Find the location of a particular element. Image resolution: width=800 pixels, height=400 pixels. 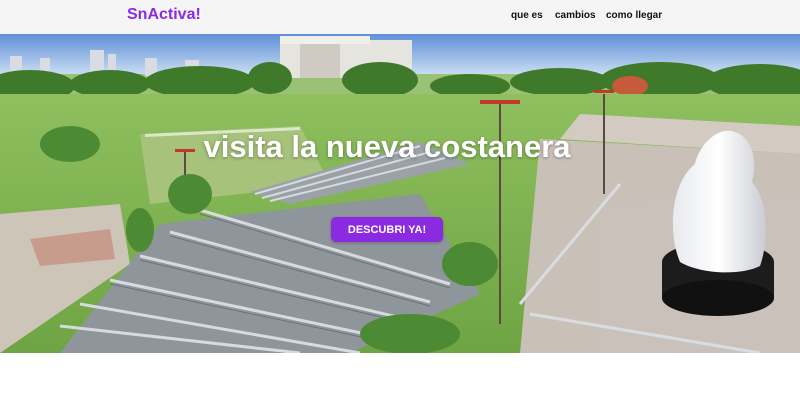

descubri-ya-button: DESCUBRI YA! is located at coordinates (387, 229).